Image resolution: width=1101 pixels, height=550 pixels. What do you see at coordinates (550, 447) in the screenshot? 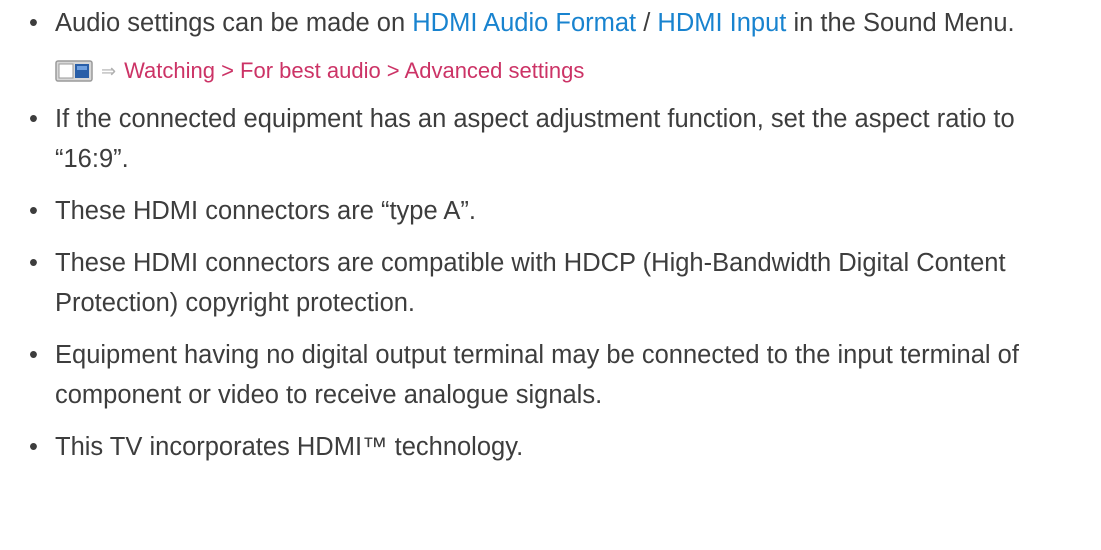
I see `list-item-hdmi-tech: • This TV incorporates HDMI™ technology.` at bounding box center [550, 447].